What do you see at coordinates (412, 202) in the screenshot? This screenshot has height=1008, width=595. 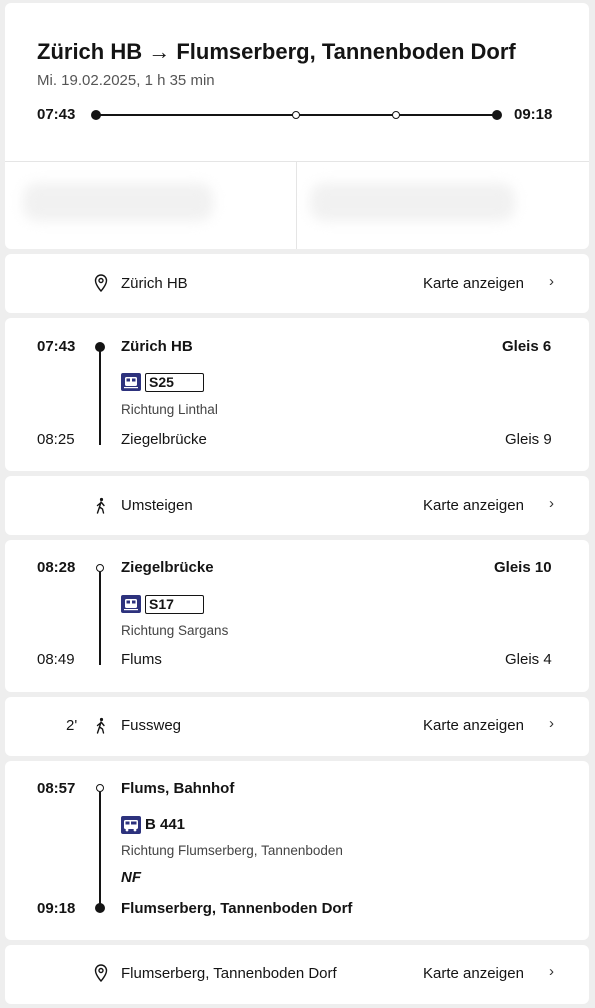 I see `blurred-action-right` at bounding box center [412, 202].